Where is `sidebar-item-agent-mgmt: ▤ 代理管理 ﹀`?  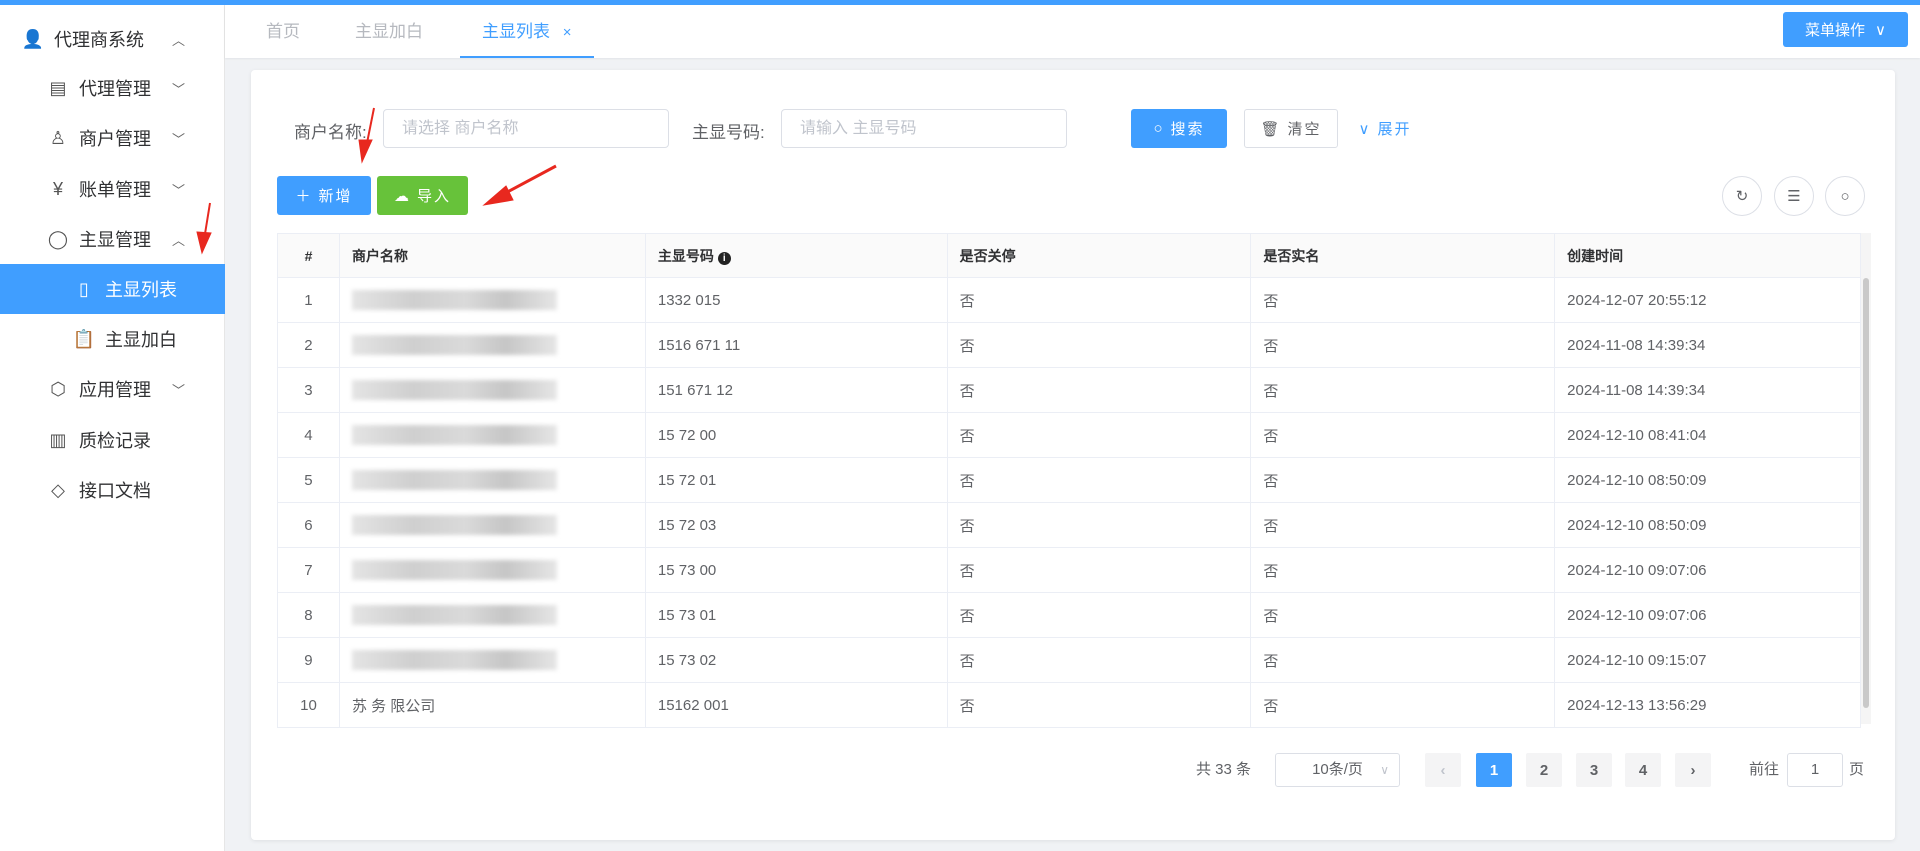
sidebar-item-agent-mgmt: ▤ 代理管理 ﹀ is located at coordinates (112, 88).